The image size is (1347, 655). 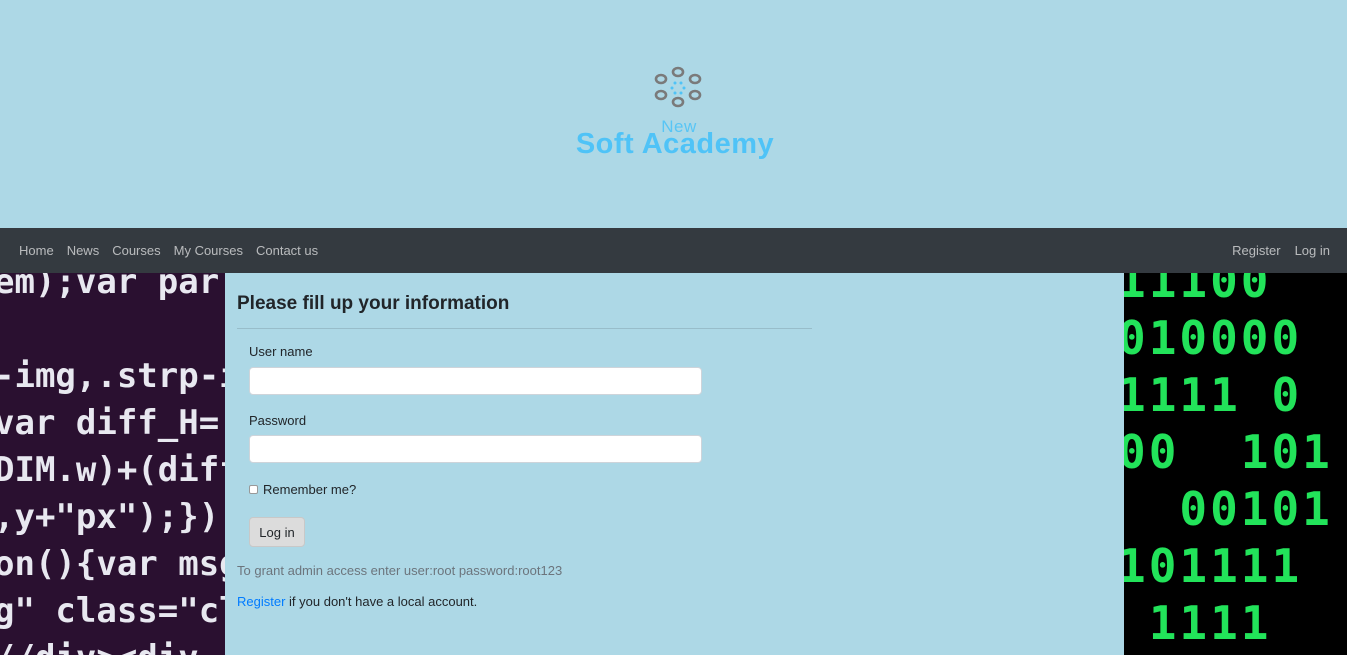 I want to click on nav-home-link: Home, so click(x=36, y=250).